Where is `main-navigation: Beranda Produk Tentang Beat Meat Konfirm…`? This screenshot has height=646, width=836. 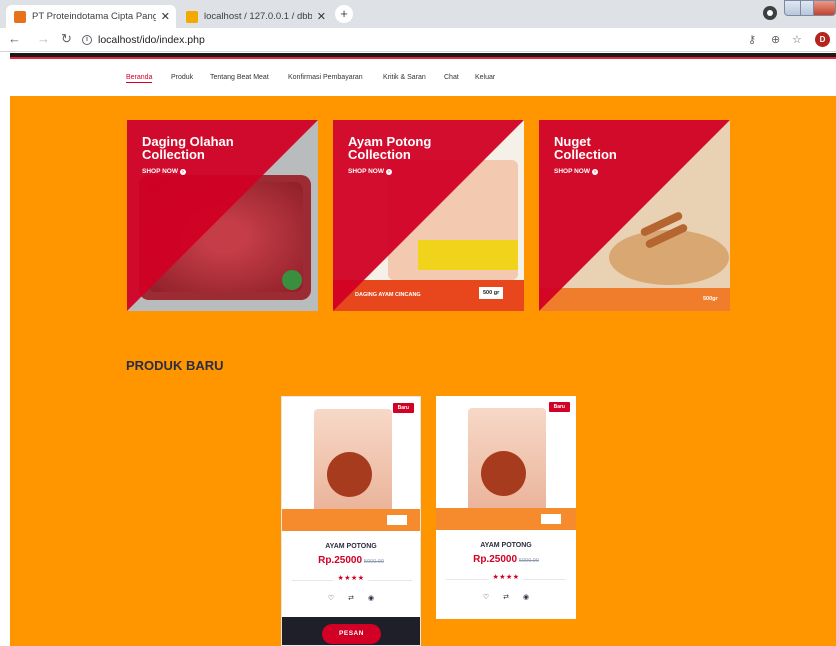 main-navigation: Beranda Produk Tentang Beat Meat Konfirm… is located at coordinates (423, 77).